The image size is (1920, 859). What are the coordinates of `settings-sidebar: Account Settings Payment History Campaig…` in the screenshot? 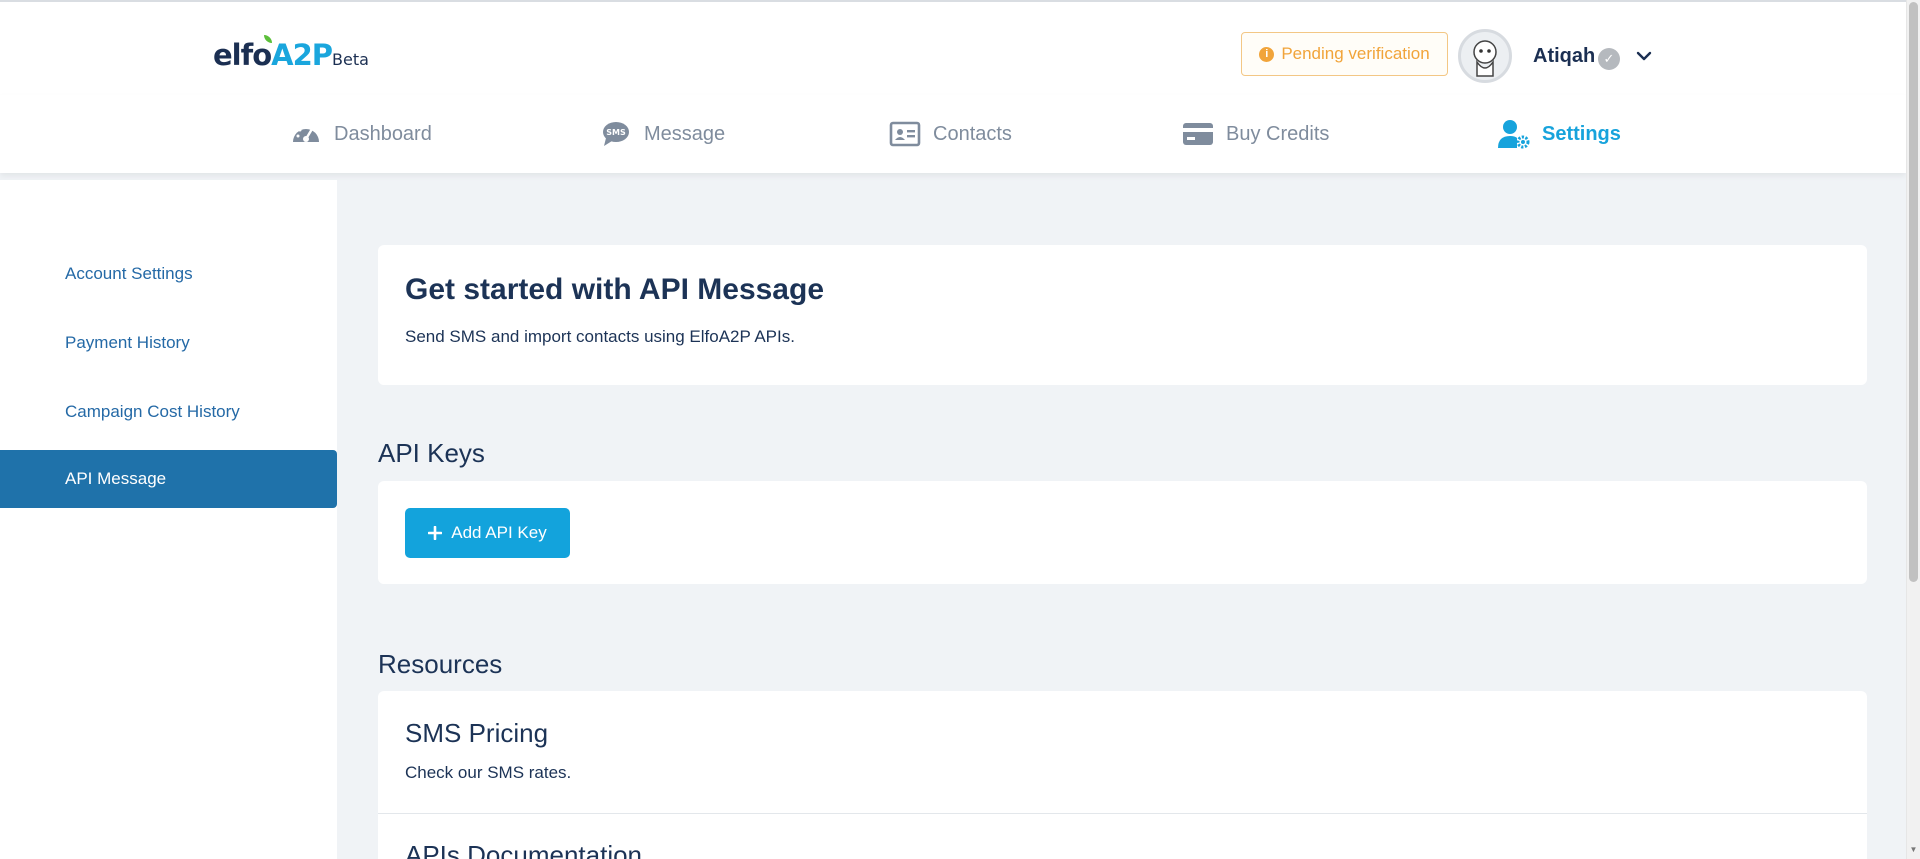 It's located at (168, 519).